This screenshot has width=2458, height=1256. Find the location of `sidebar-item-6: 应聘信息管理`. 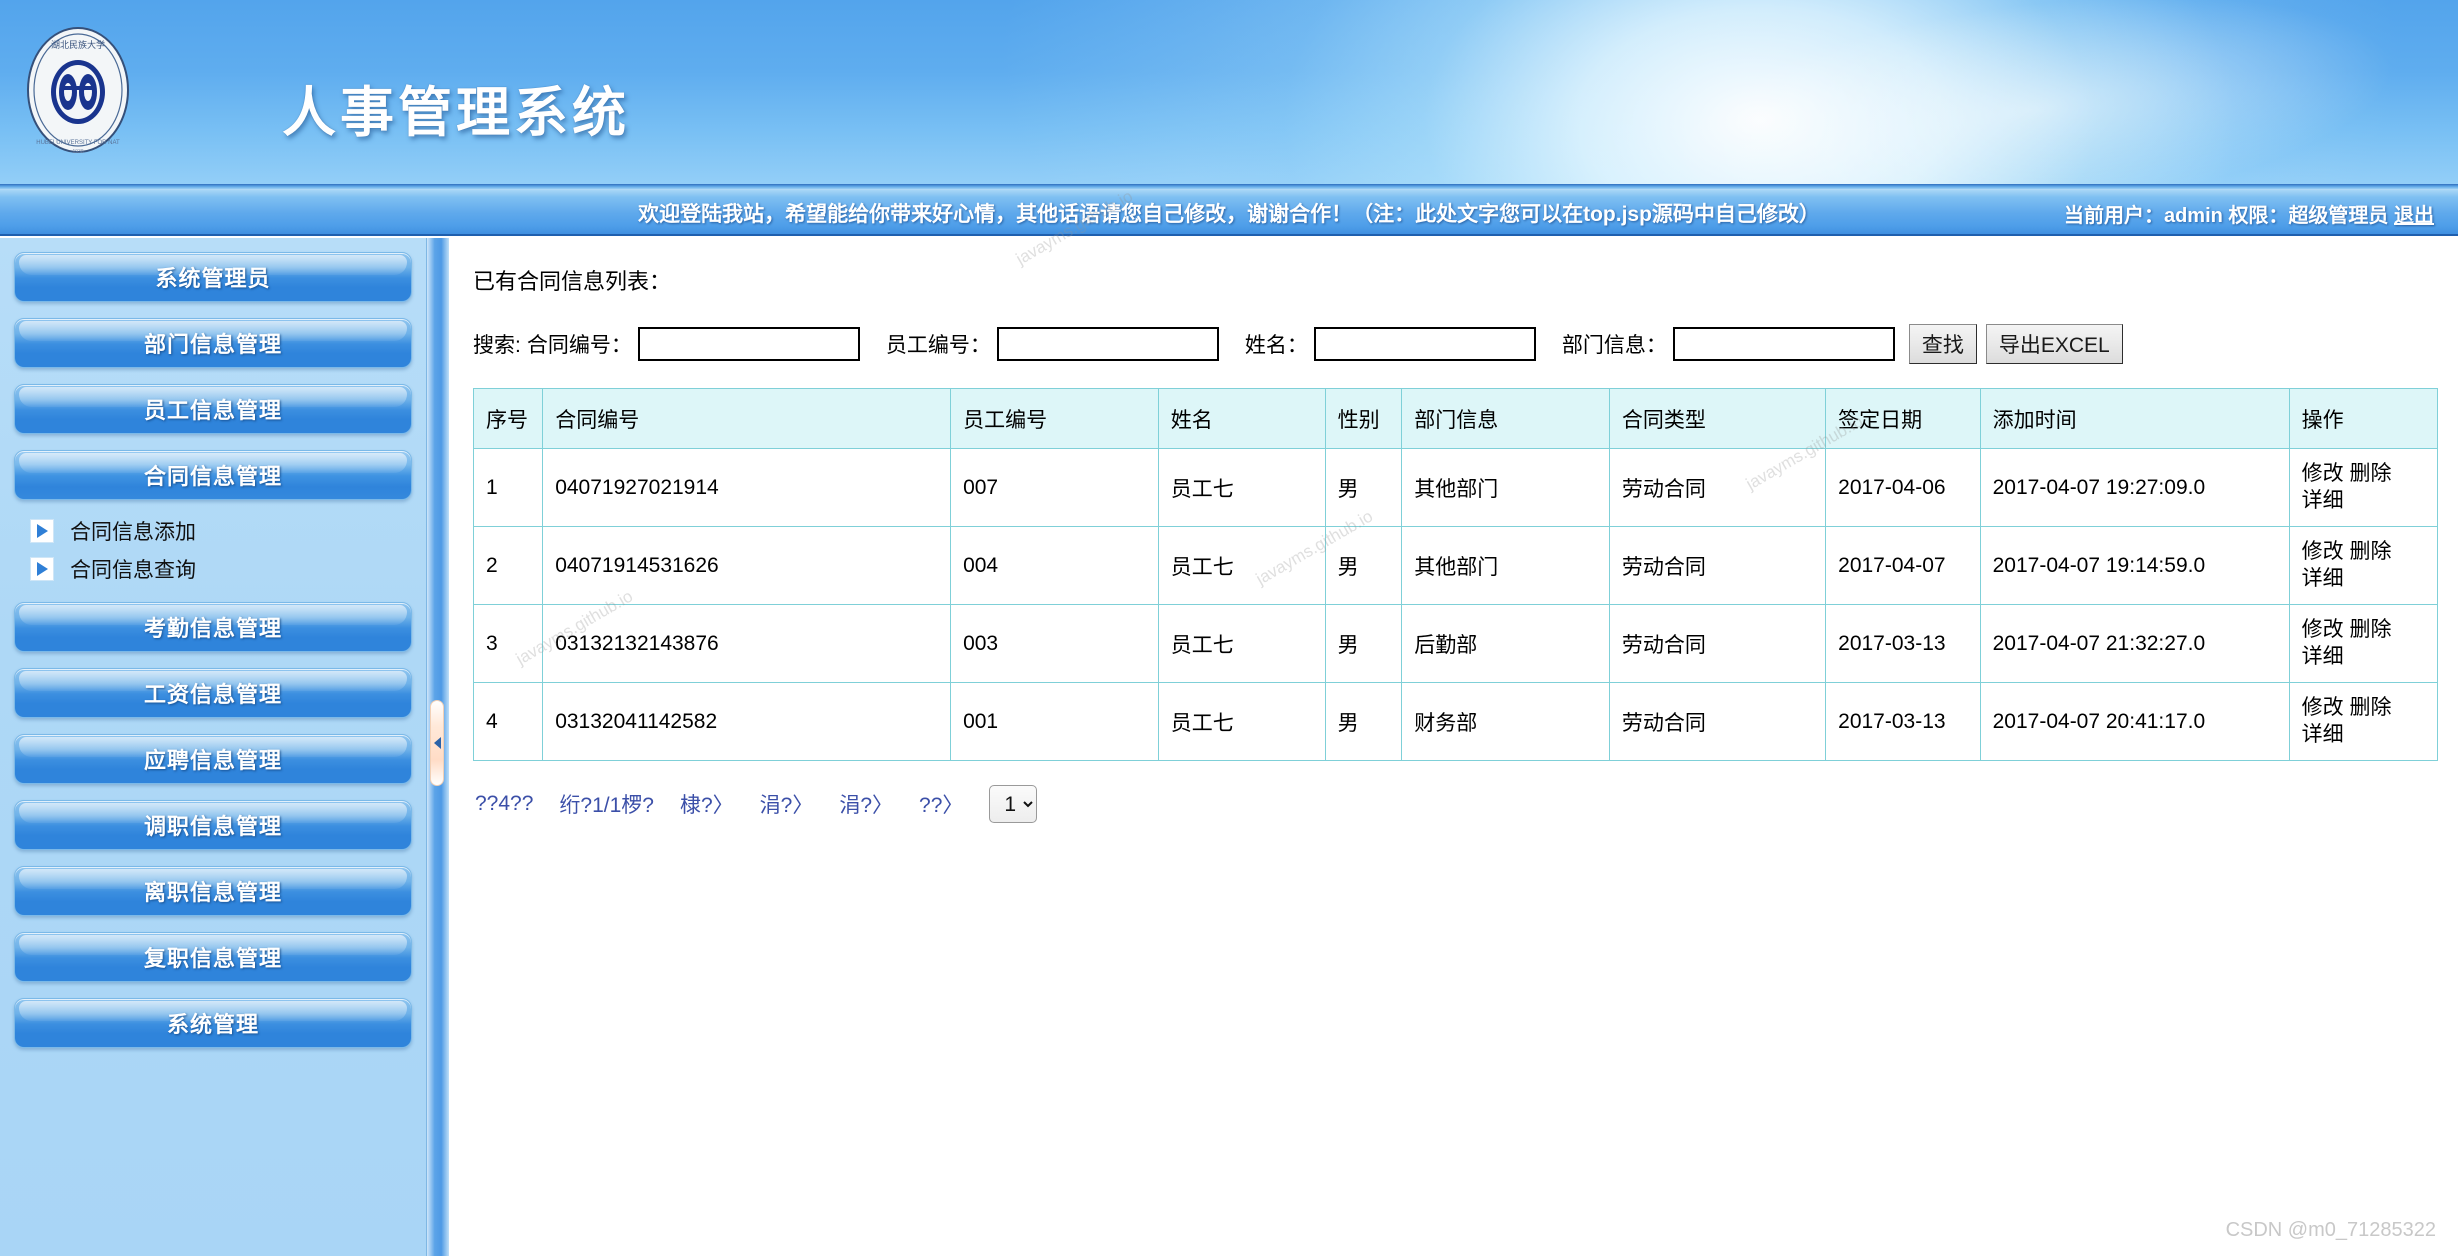

sidebar-item-6: 应聘信息管理 is located at coordinates (213, 759).